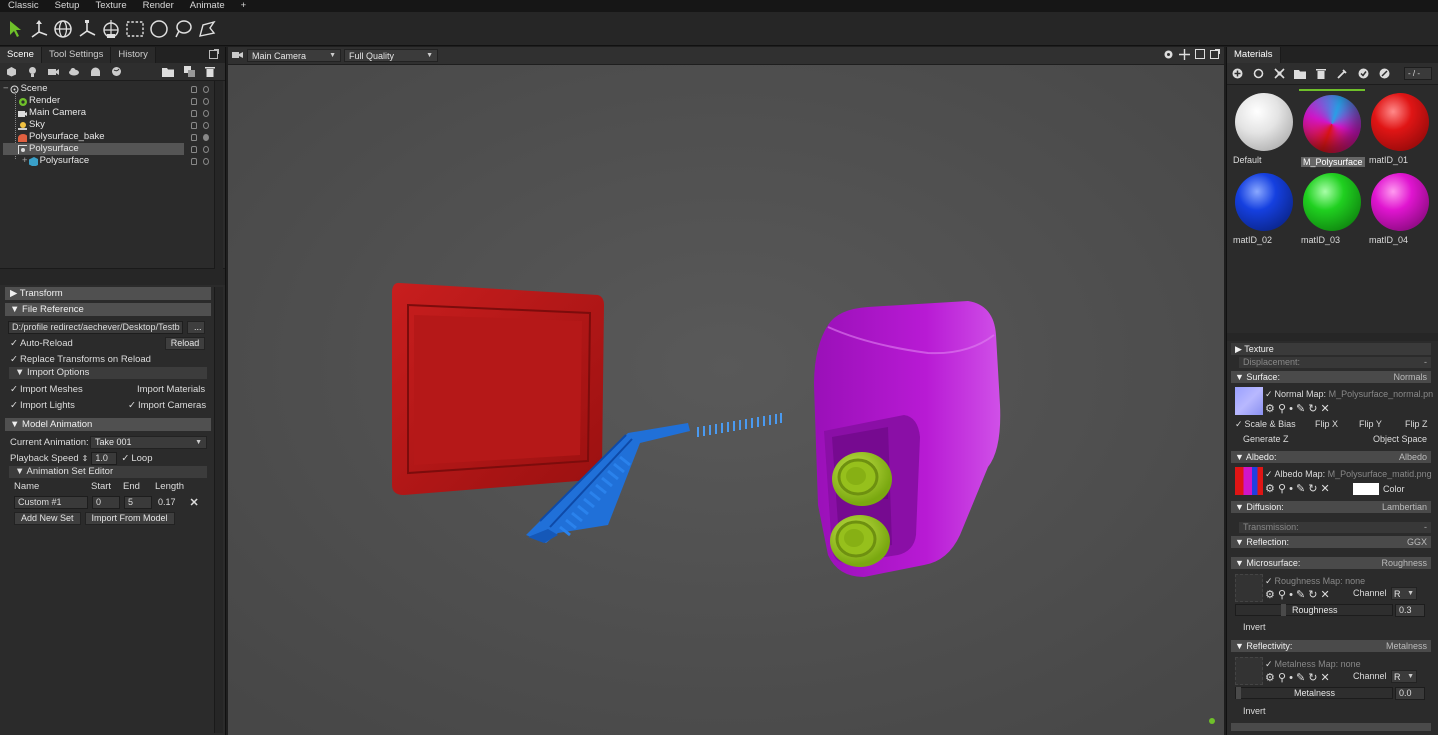 This screenshot has width=1438, height=735. I want to click on material-default: Default, so click(1264, 128).